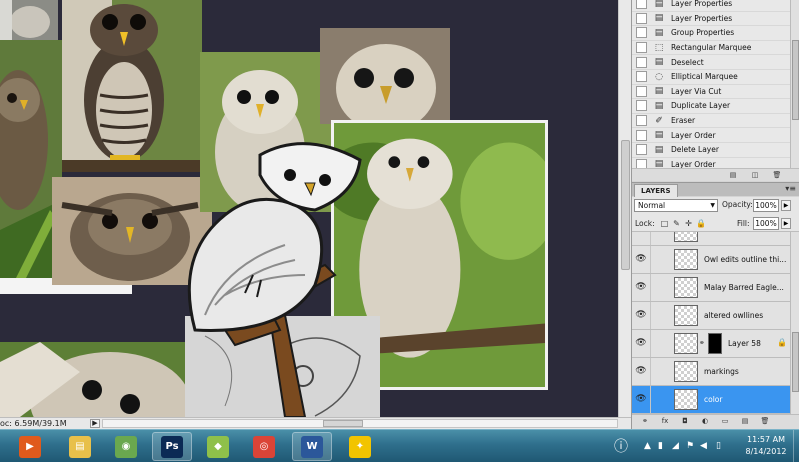  Describe the element at coordinates (766, 451) in the screenshot. I see `clock-date: 8/14/2012` at that location.